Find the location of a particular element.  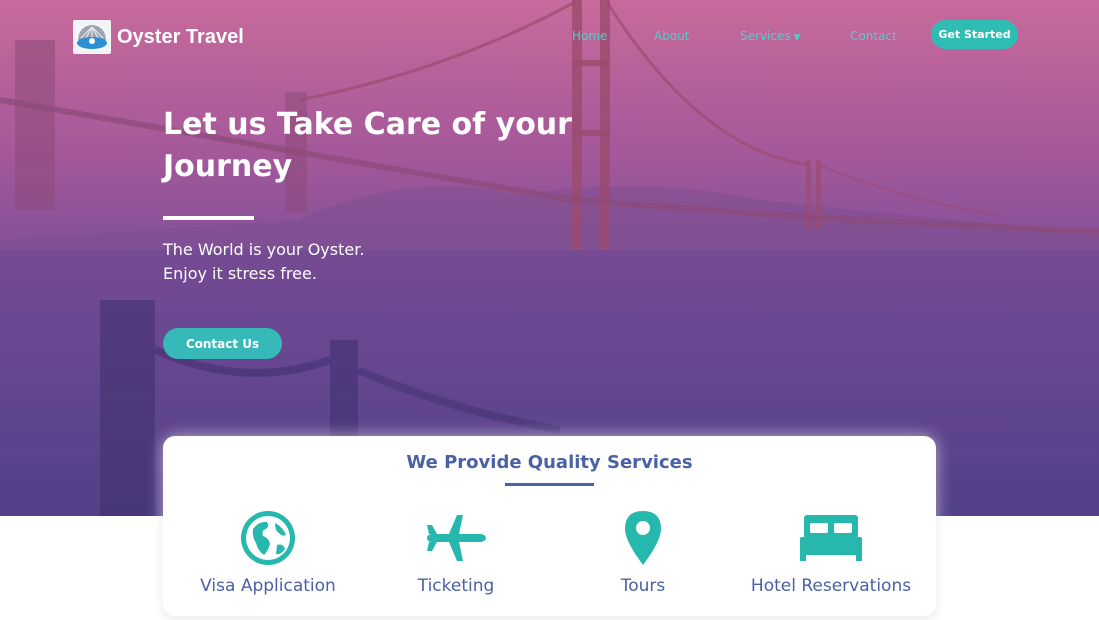

map-pin-icon is located at coordinates (643, 538).